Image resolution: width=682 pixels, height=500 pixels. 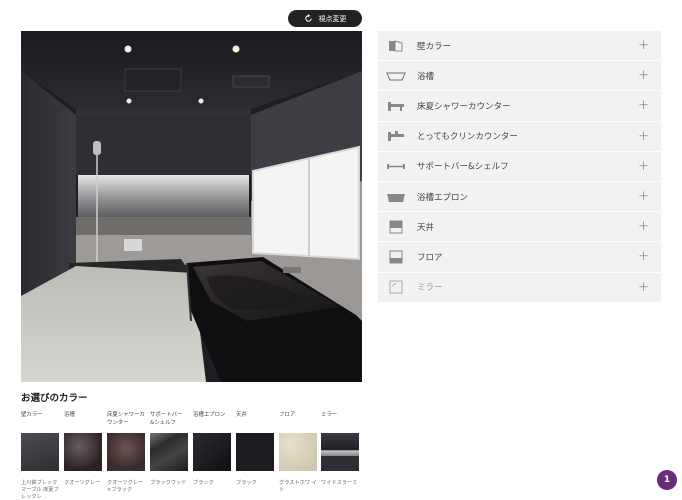 I want to click on option-tub-apron: 浴槽エプロン +, so click(x=519, y=197).